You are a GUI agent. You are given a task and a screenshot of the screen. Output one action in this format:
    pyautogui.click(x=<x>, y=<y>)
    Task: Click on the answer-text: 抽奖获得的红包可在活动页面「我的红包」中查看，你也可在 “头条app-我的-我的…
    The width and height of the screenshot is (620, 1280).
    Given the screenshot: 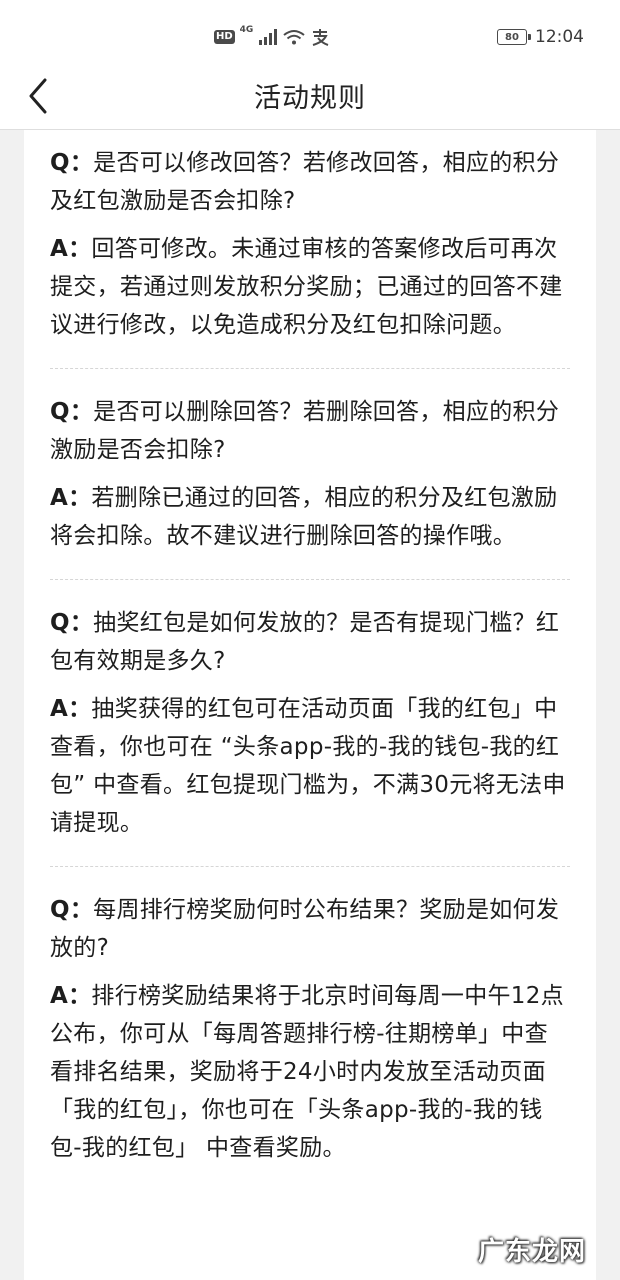 What is the action you would take?
    pyautogui.click(x=308, y=766)
    